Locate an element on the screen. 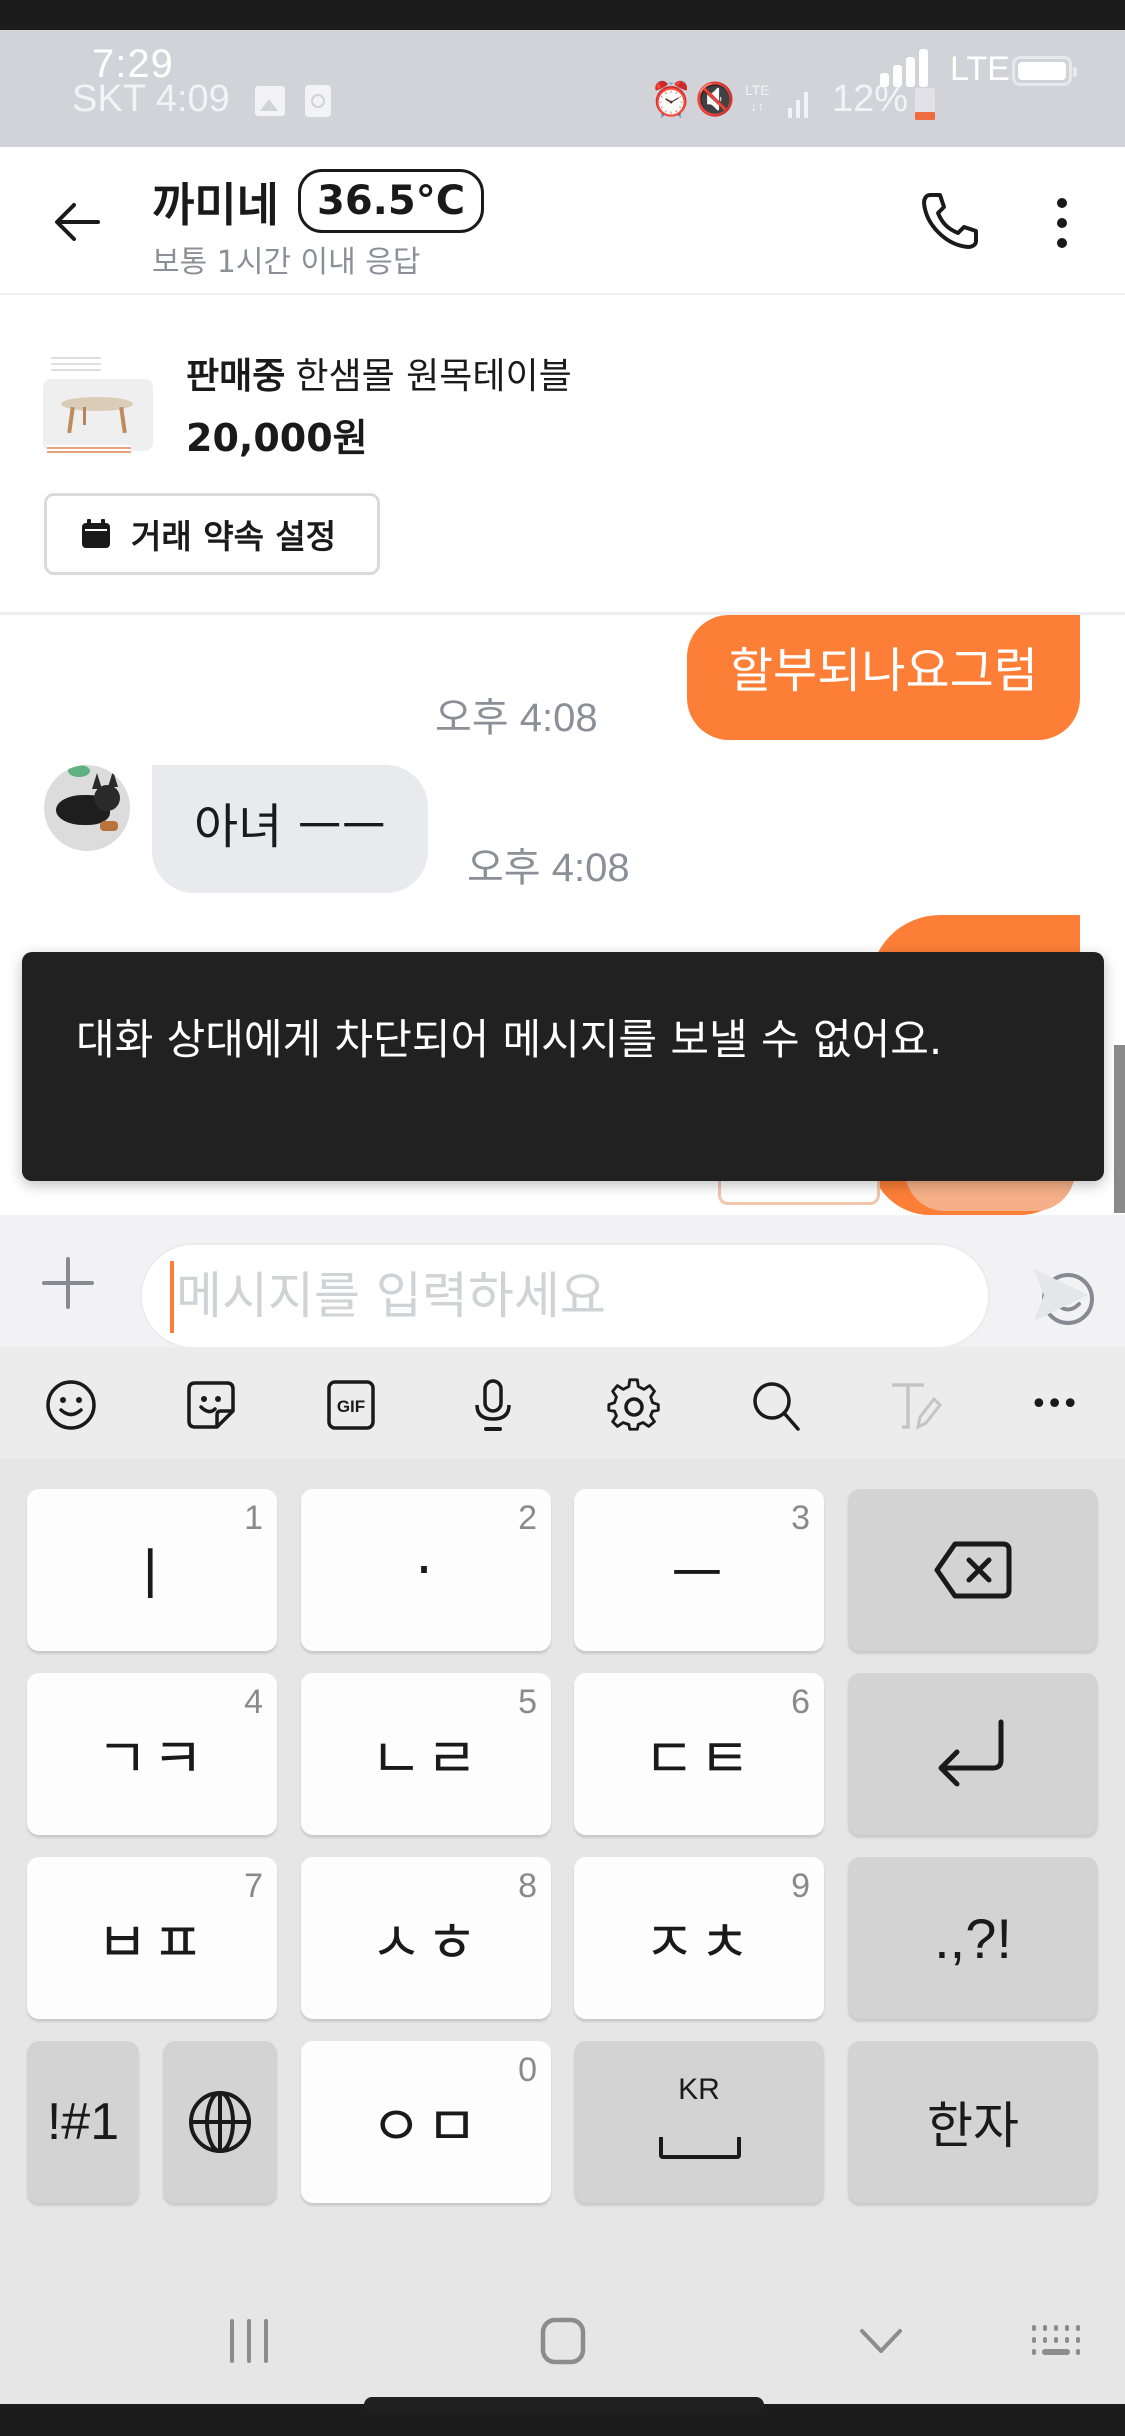  product-info-bar: 판매중 한샘몰 원목테이블 20,000원 거래 약속 설정 is located at coordinates (562, 456).